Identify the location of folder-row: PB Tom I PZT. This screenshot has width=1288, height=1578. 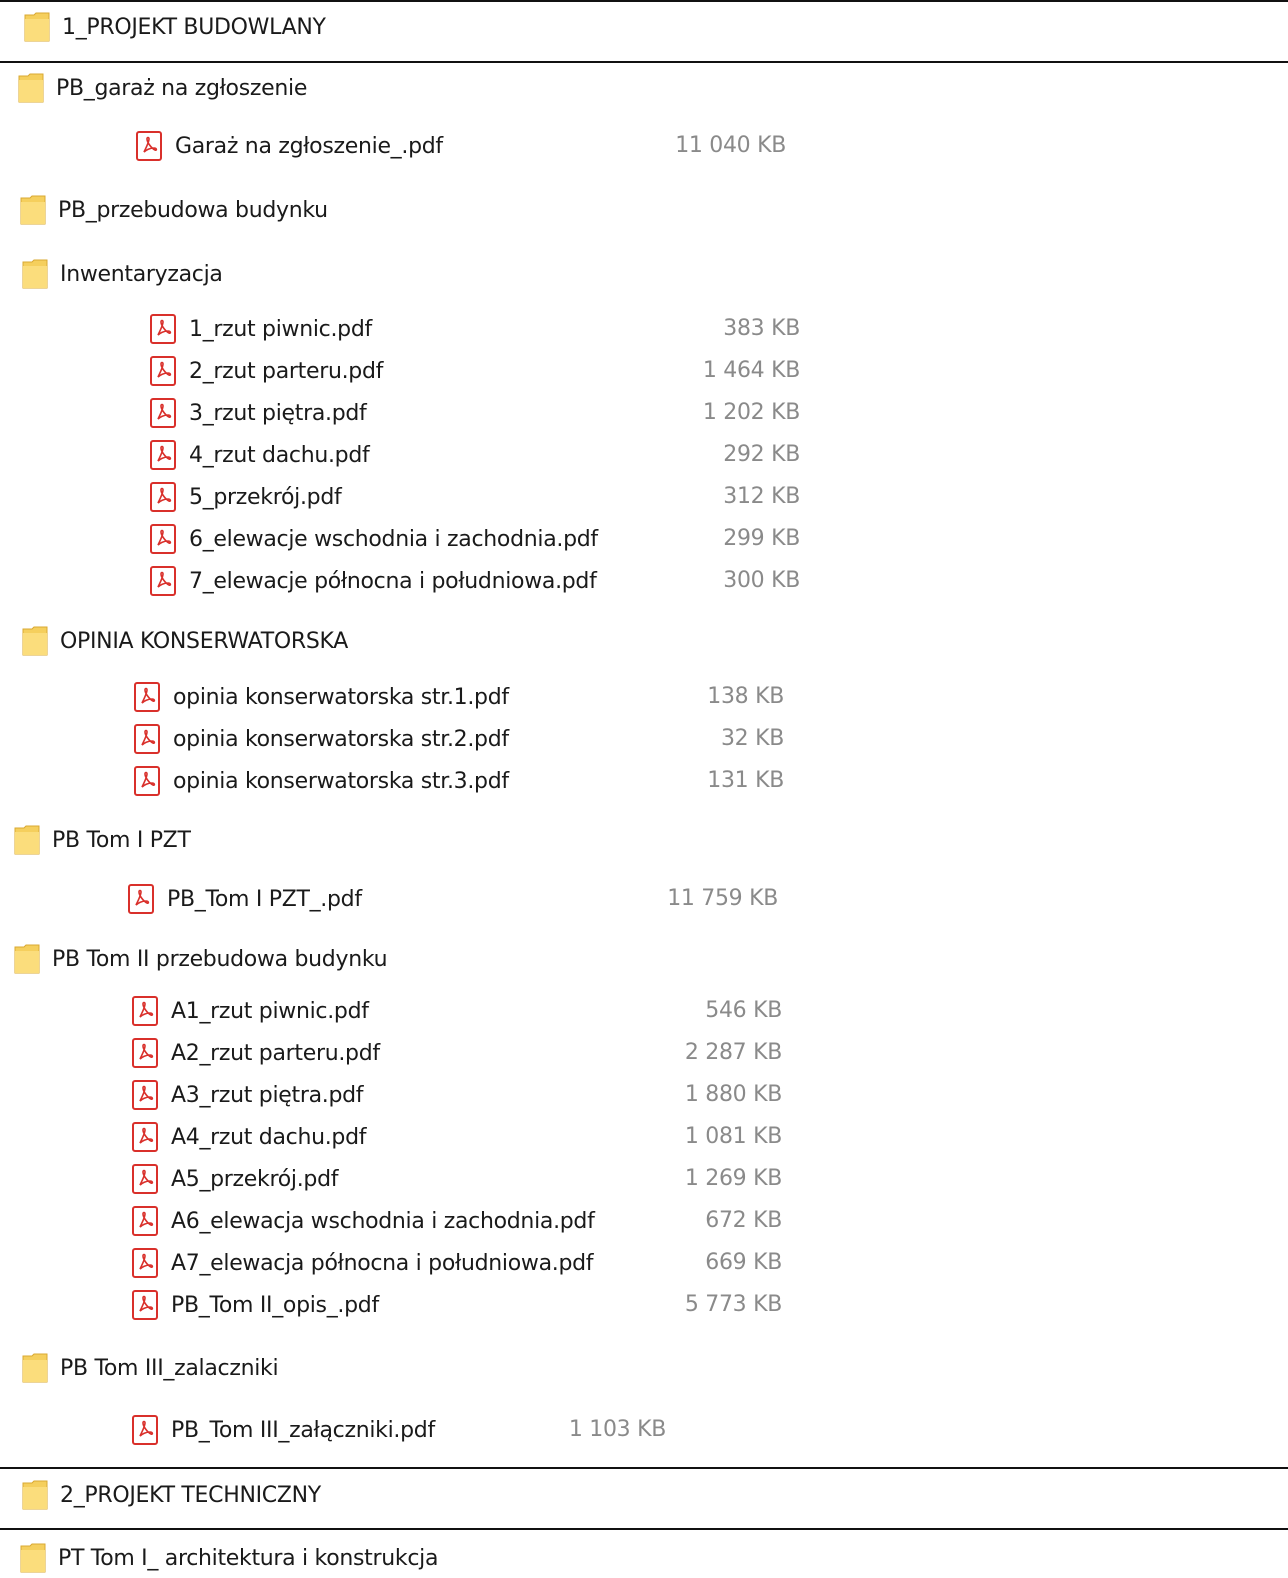
(102, 840).